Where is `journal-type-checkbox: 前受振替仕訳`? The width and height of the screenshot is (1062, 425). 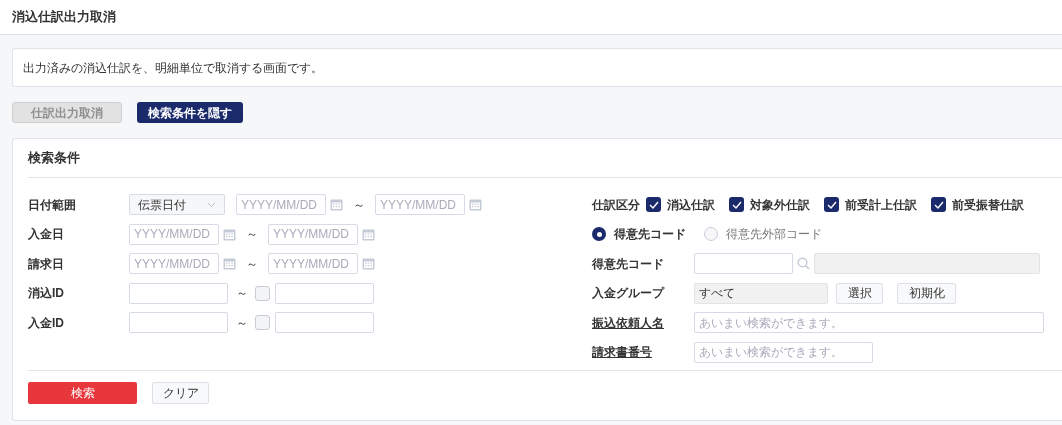
journal-type-checkbox: 前受振替仕訳 is located at coordinates (977, 204).